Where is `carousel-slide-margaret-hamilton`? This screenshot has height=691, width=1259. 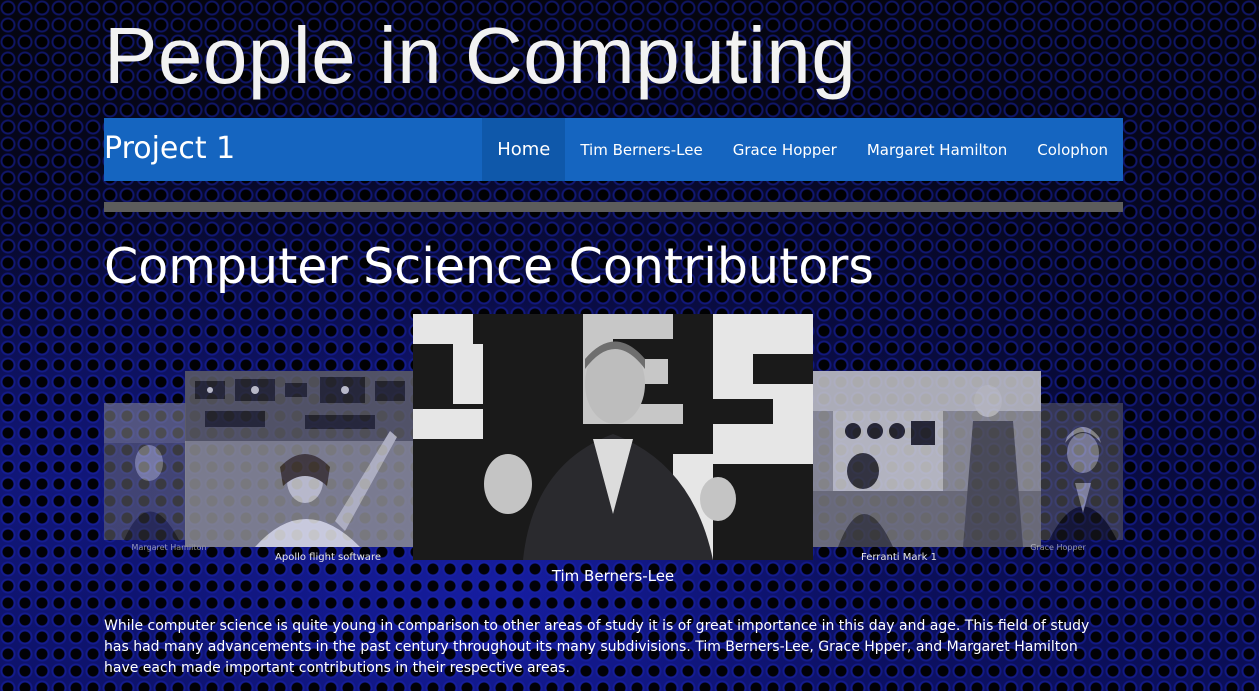
carousel-slide-margaret-hamilton is located at coordinates (145, 471).